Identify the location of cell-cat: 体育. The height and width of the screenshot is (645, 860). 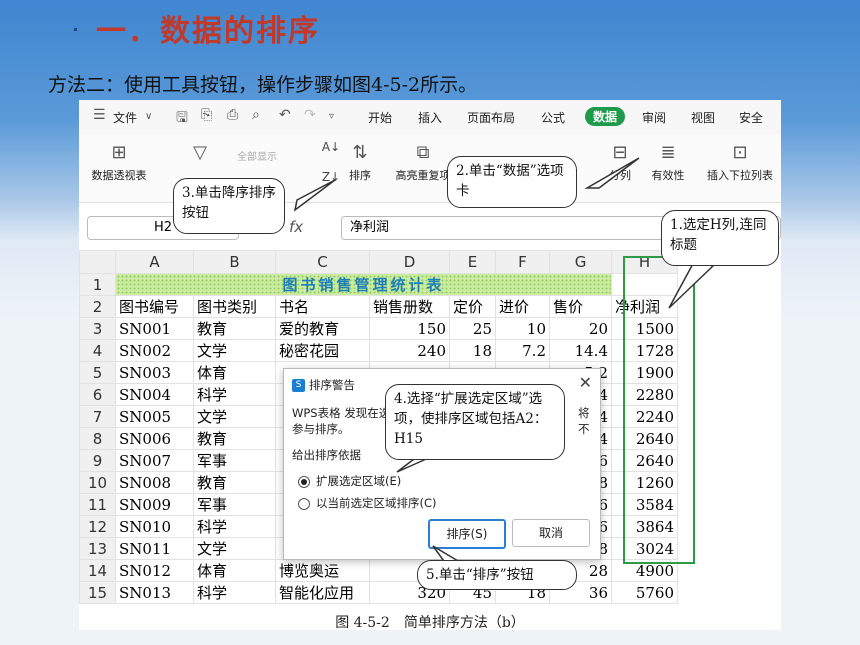
(234, 570).